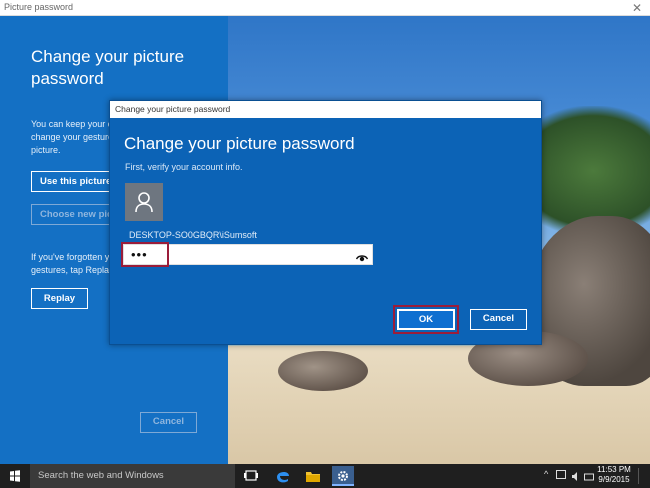 The height and width of the screenshot is (488, 650). Describe the element at coordinates (144, 202) in the screenshot. I see `user-icon` at that location.